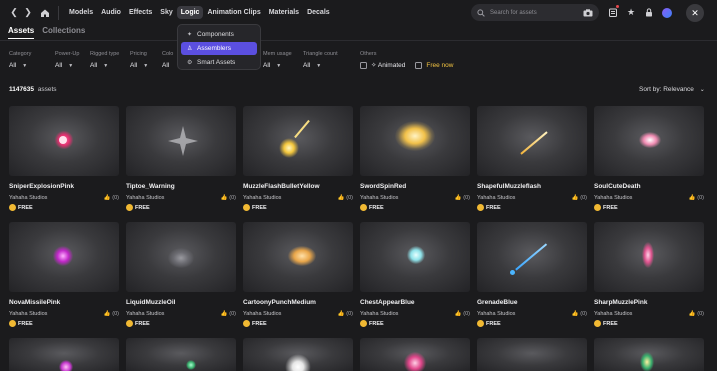 Image resolution: width=717 pixels, height=371 pixels. Describe the element at coordinates (190, 49) in the screenshot. I see `assembler-icon: ♙` at that location.